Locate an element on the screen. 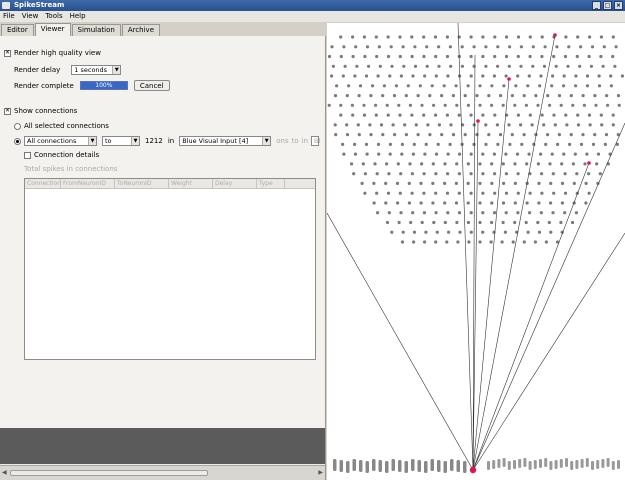  column-header: Weight is located at coordinates (191, 184).